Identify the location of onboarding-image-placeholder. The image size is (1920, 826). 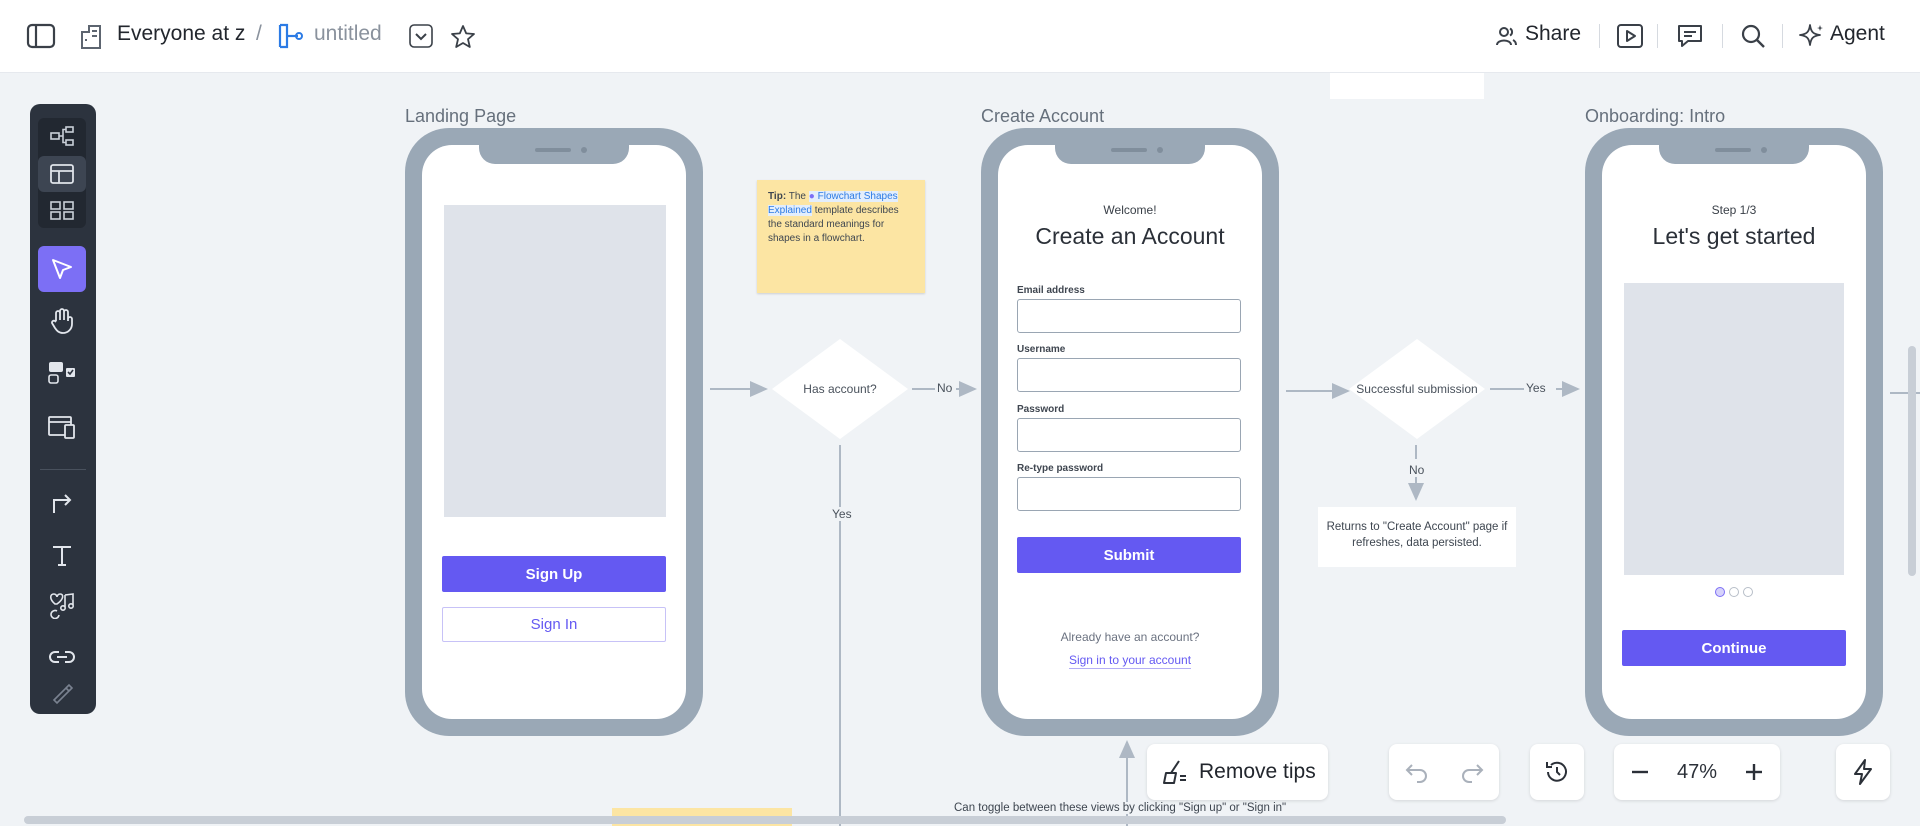
(1734, 429).